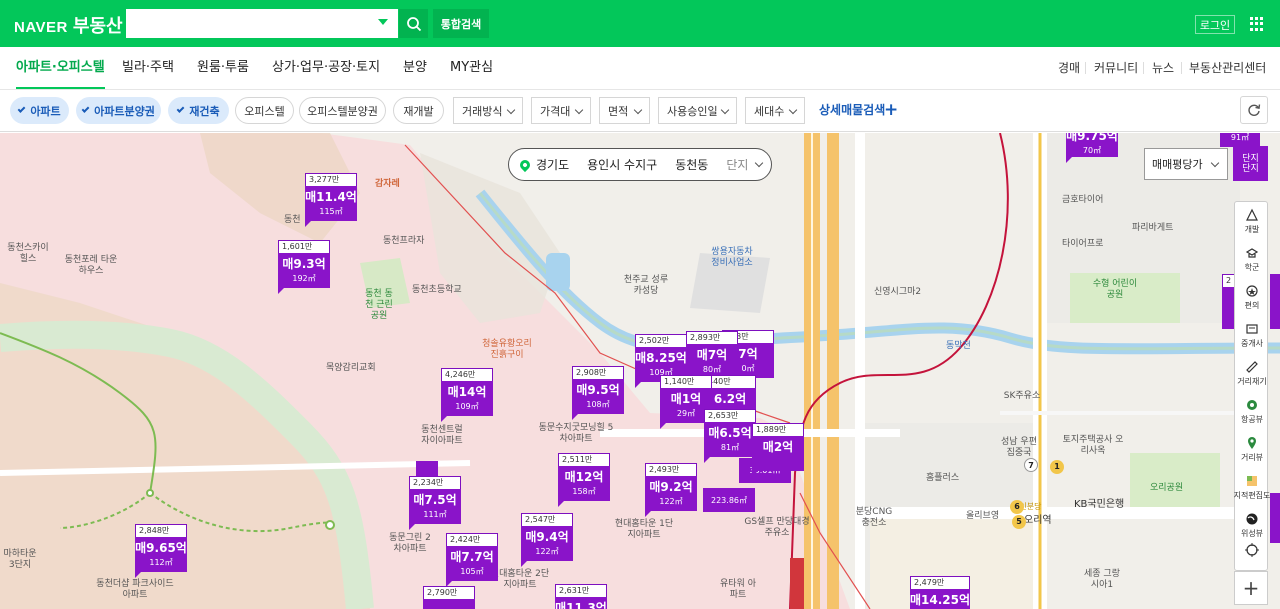 This screenshot has height=609, width=1280. I want to click on filter-chip-apartment-presale: 아파트분양권, so click(118, 110).